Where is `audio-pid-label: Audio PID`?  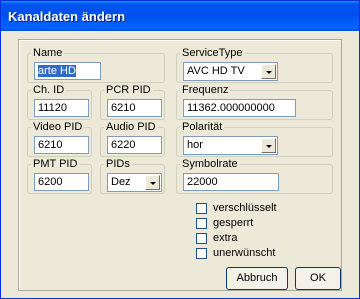
audio-pid-label: Audio PID is located at coordinates (131, 127).